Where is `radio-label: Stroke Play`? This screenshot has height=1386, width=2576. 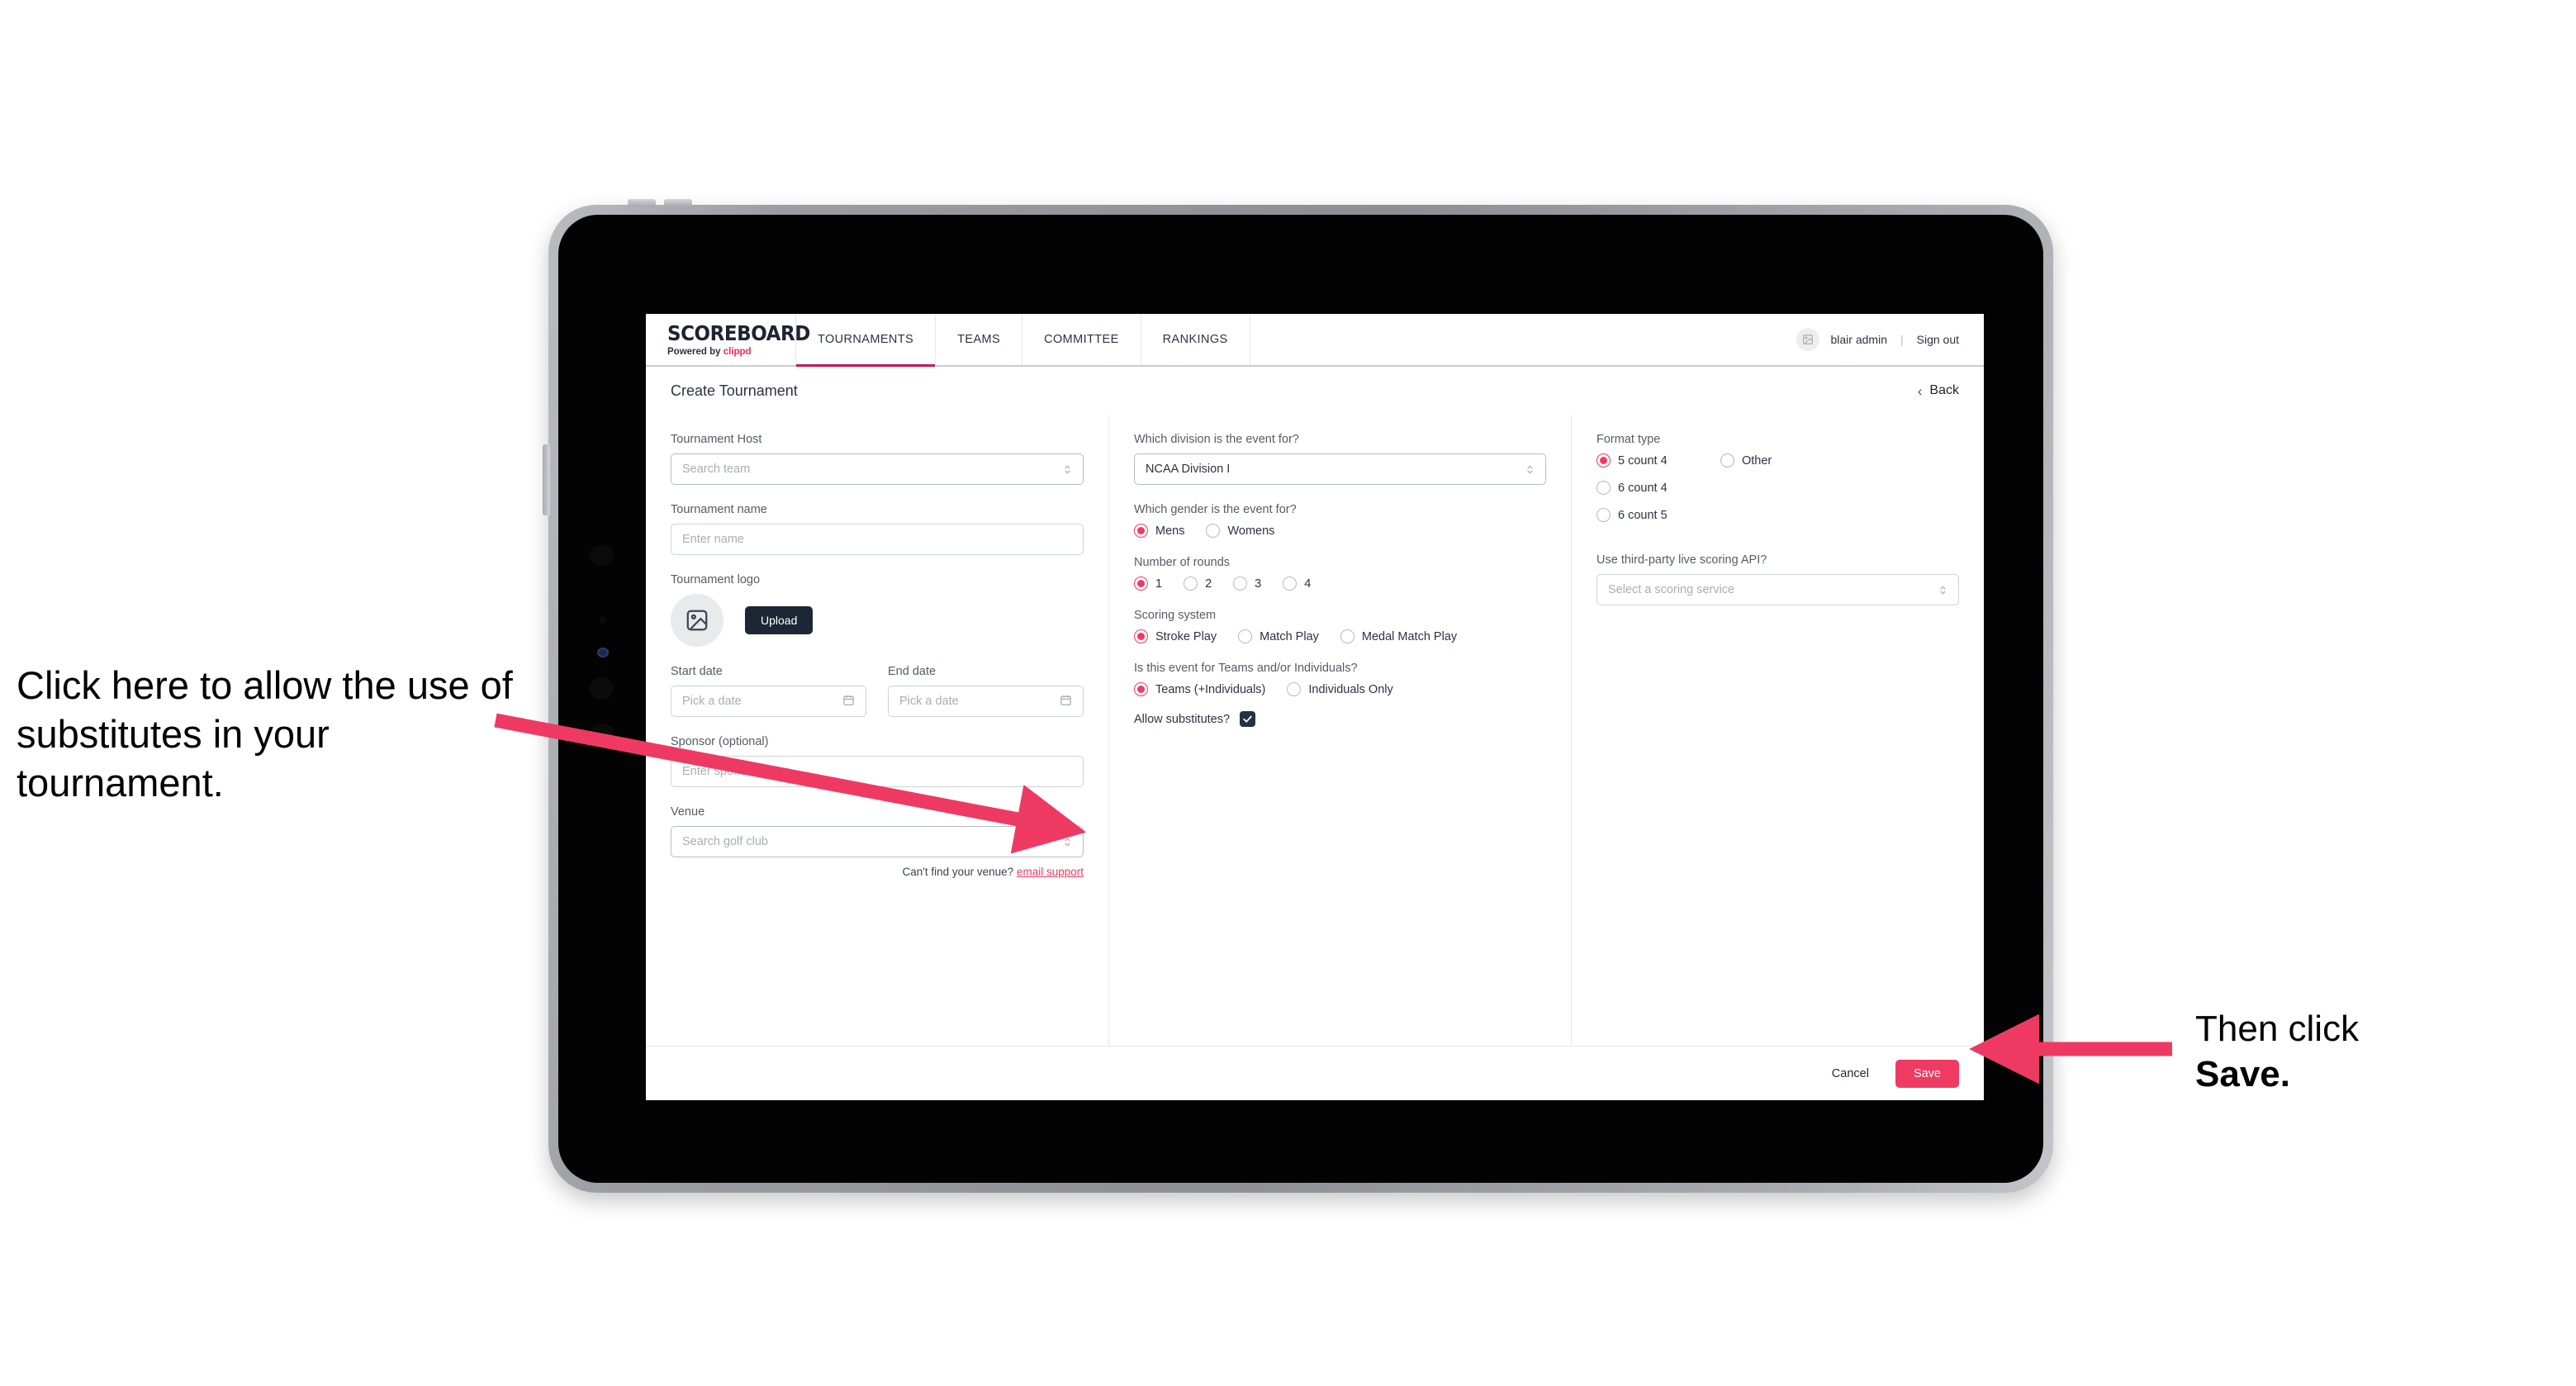 radio-label: Stroke Play is located at coordinates (1186, 636).